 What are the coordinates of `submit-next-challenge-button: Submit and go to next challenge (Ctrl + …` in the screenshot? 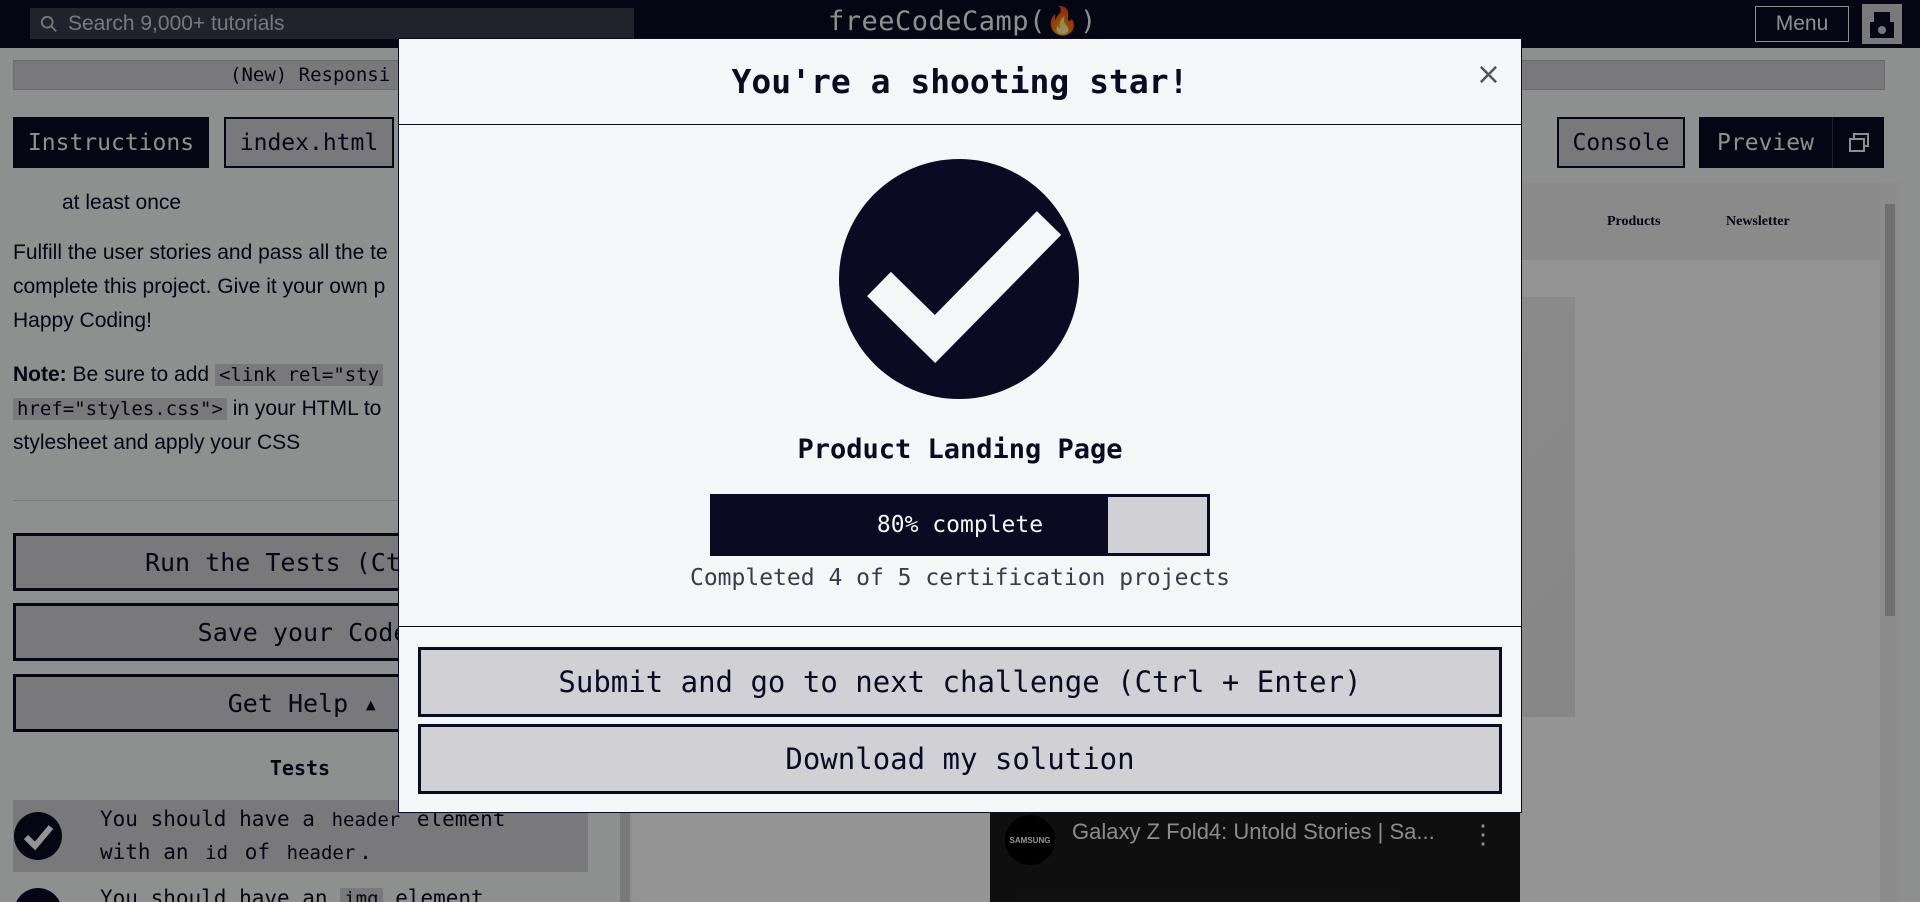 It's located at (960, 682).